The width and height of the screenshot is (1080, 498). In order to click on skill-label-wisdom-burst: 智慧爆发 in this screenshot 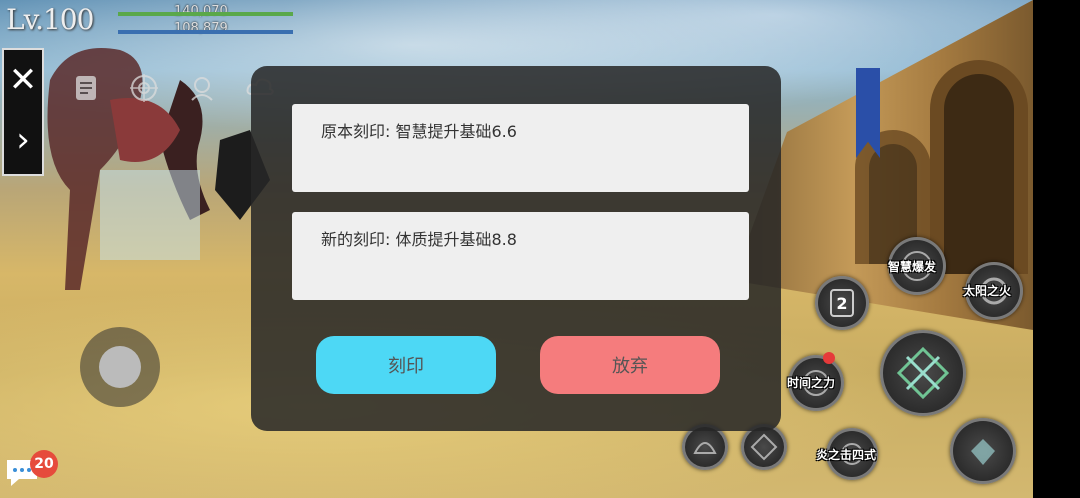, I will do `click(912, 267)`.